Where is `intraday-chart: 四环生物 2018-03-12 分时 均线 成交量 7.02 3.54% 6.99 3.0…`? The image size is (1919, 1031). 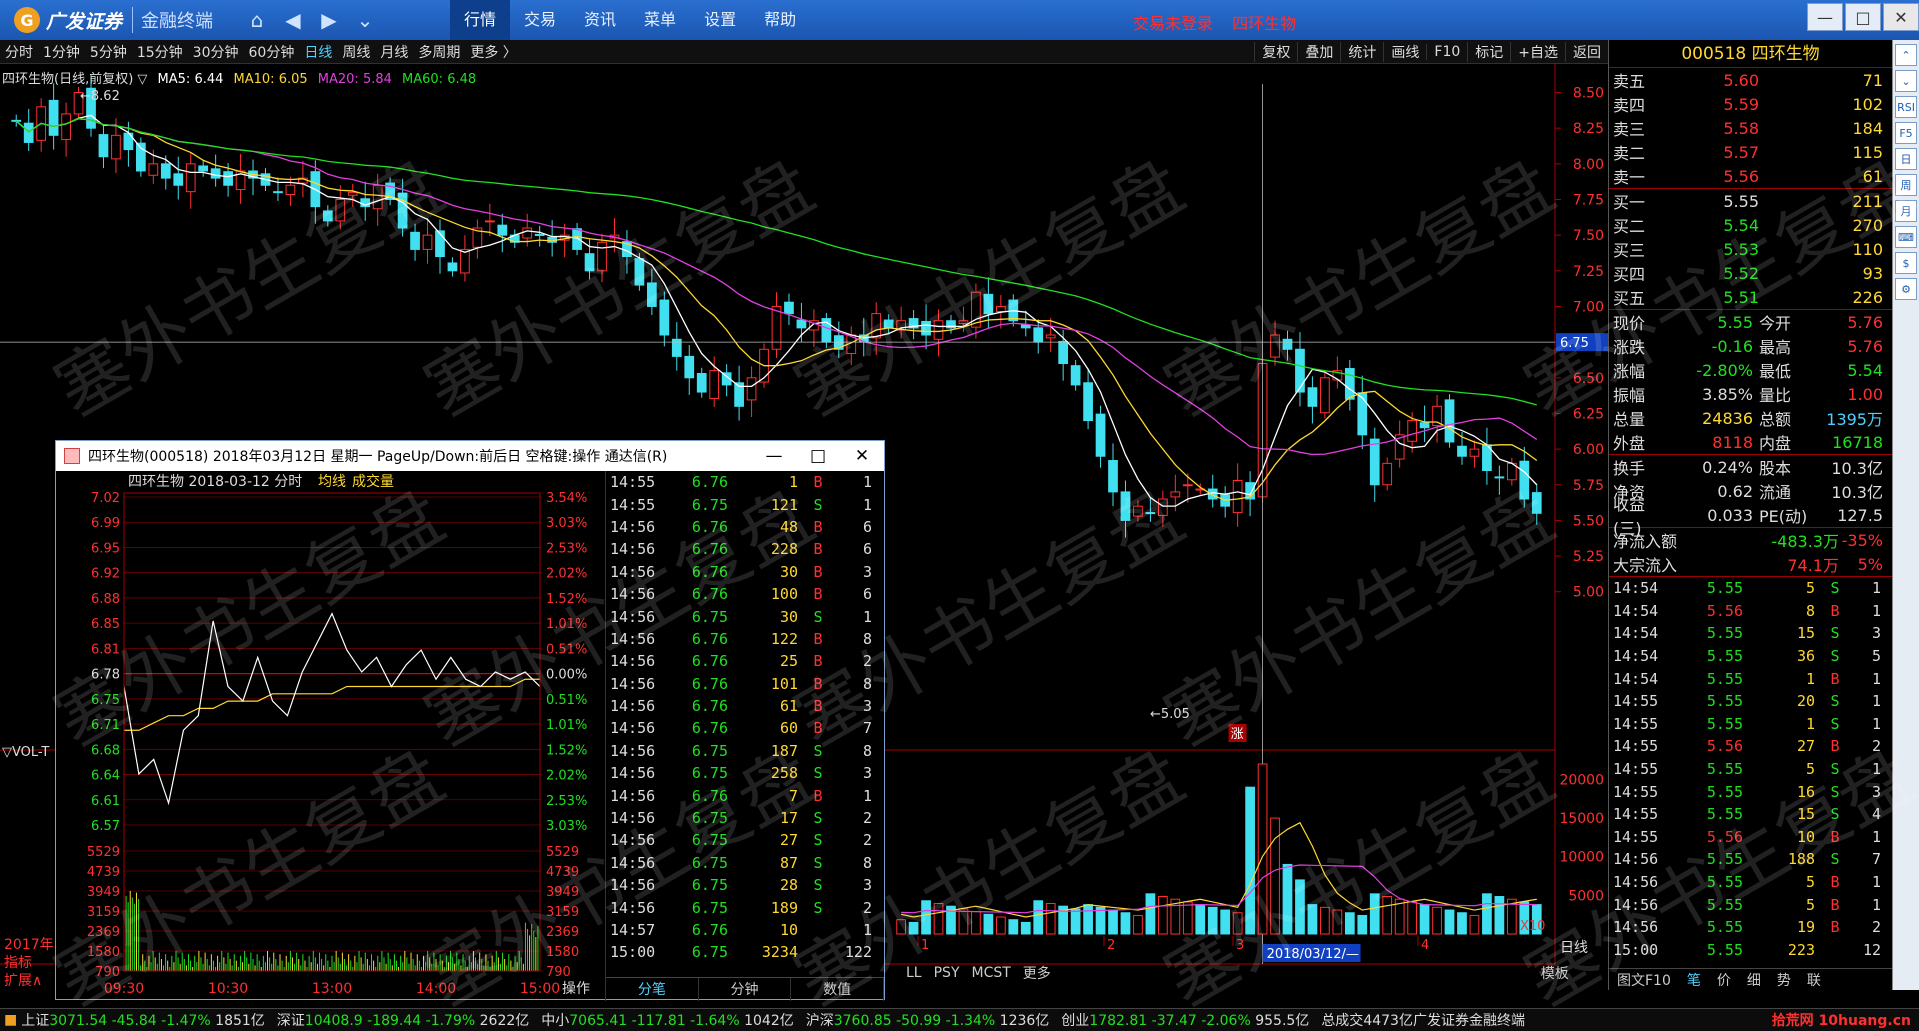 intraday-chart: 四环生物 2018-03-12 分时 均线 成交量 7.02 3.54% 6.99 3.0… is located at coordinates (330, 736).